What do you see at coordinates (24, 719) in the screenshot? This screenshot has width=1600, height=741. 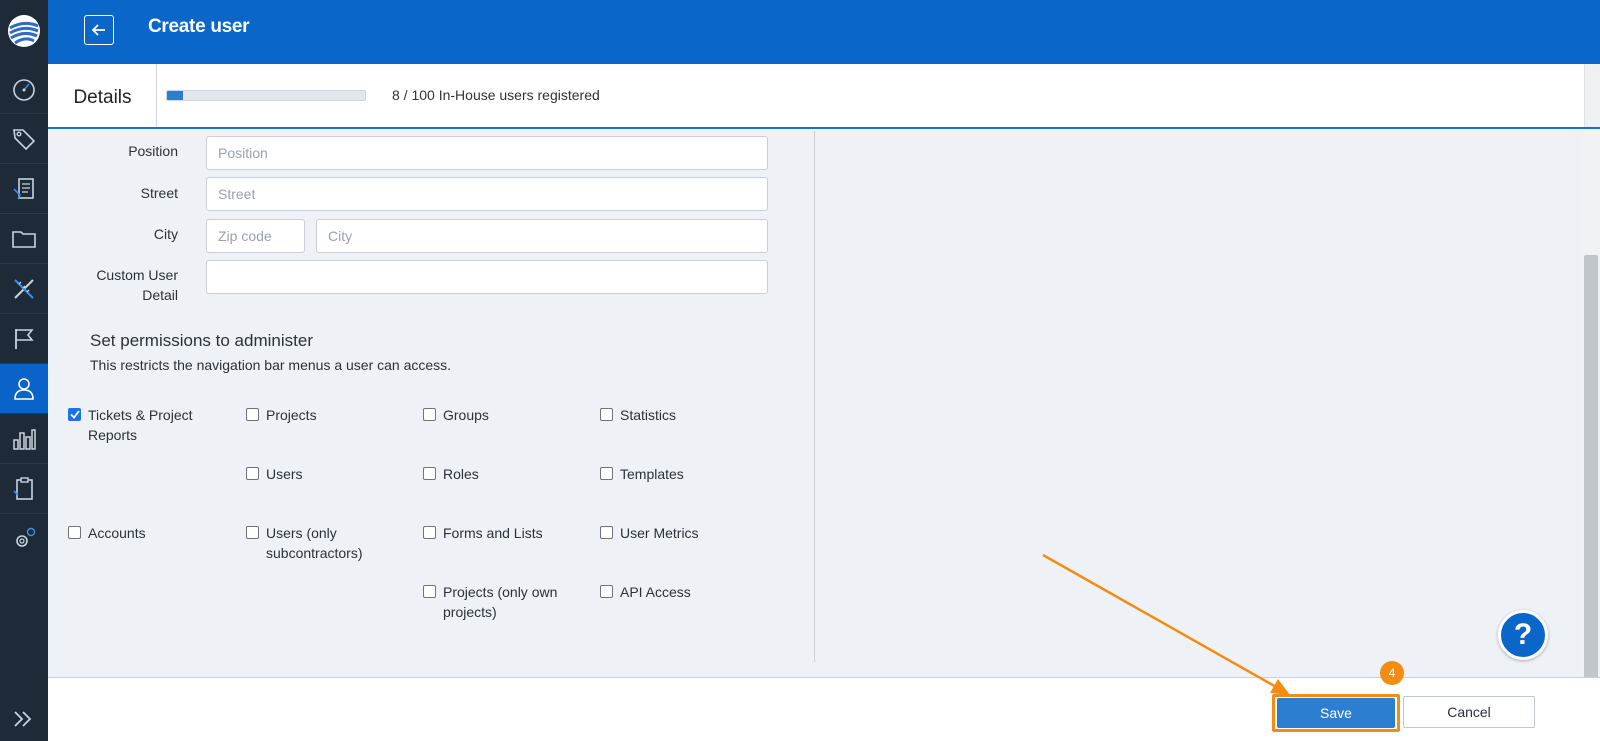 I see `expand-icon` at bounding box center [24, 719].